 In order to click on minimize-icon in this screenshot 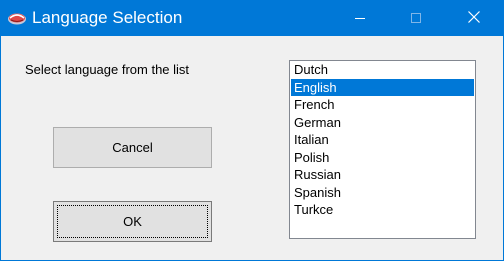, I will do `click(360, 19)`.